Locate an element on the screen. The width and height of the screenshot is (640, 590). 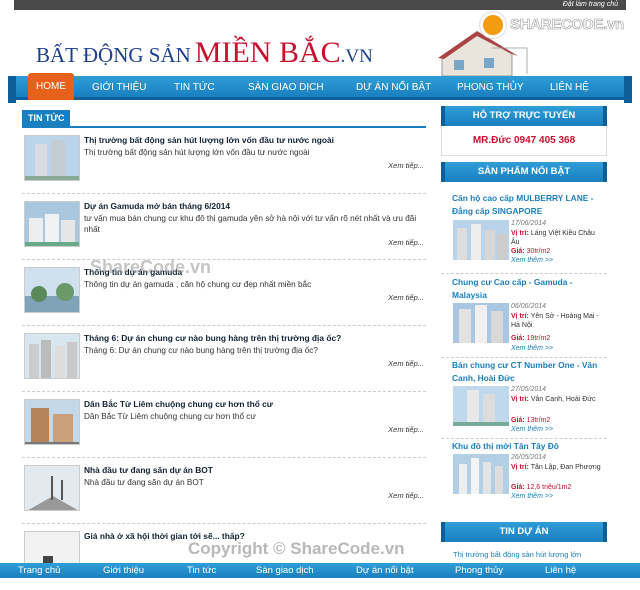
featured-date: 17/06/2014 is located at coordinates (529, 223).